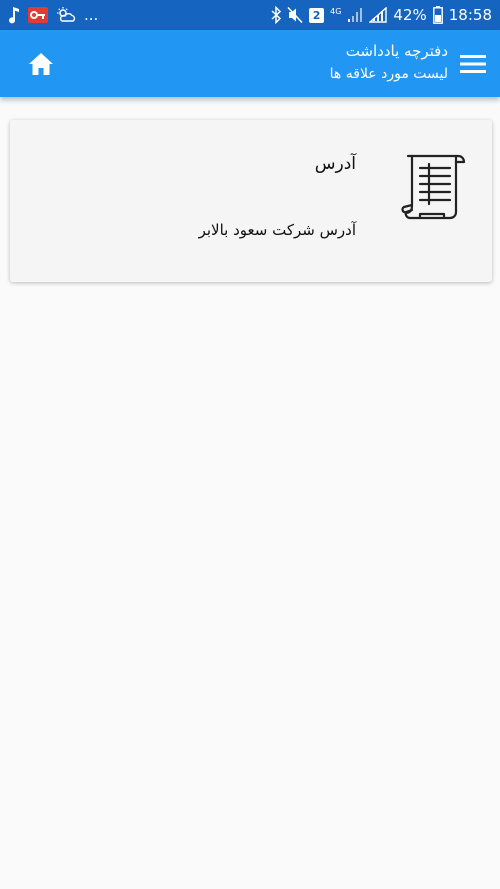 The width and height of the screenshot is (500, 889). I want to click on network-type-label: 4G, so click(336, 11).